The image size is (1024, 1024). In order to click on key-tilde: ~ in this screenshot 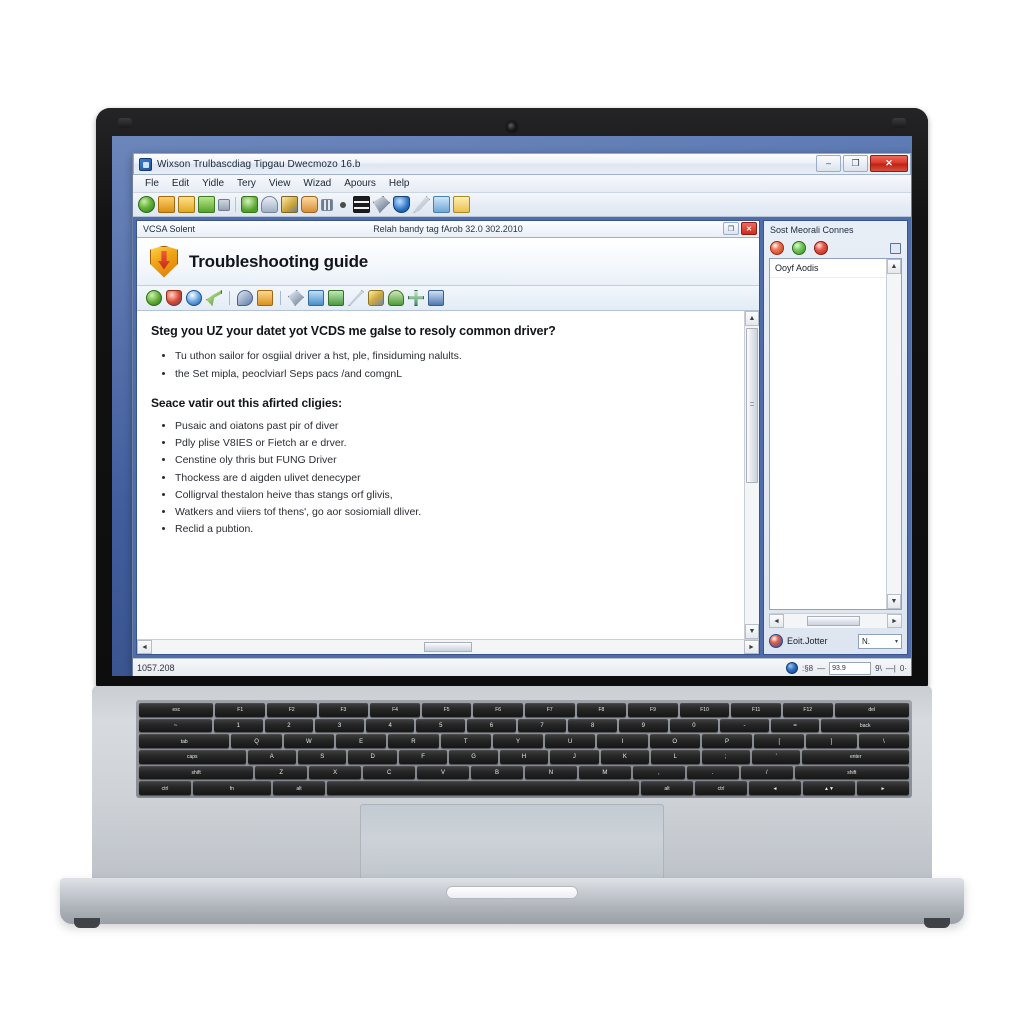, I will do `click(175, 725)`.